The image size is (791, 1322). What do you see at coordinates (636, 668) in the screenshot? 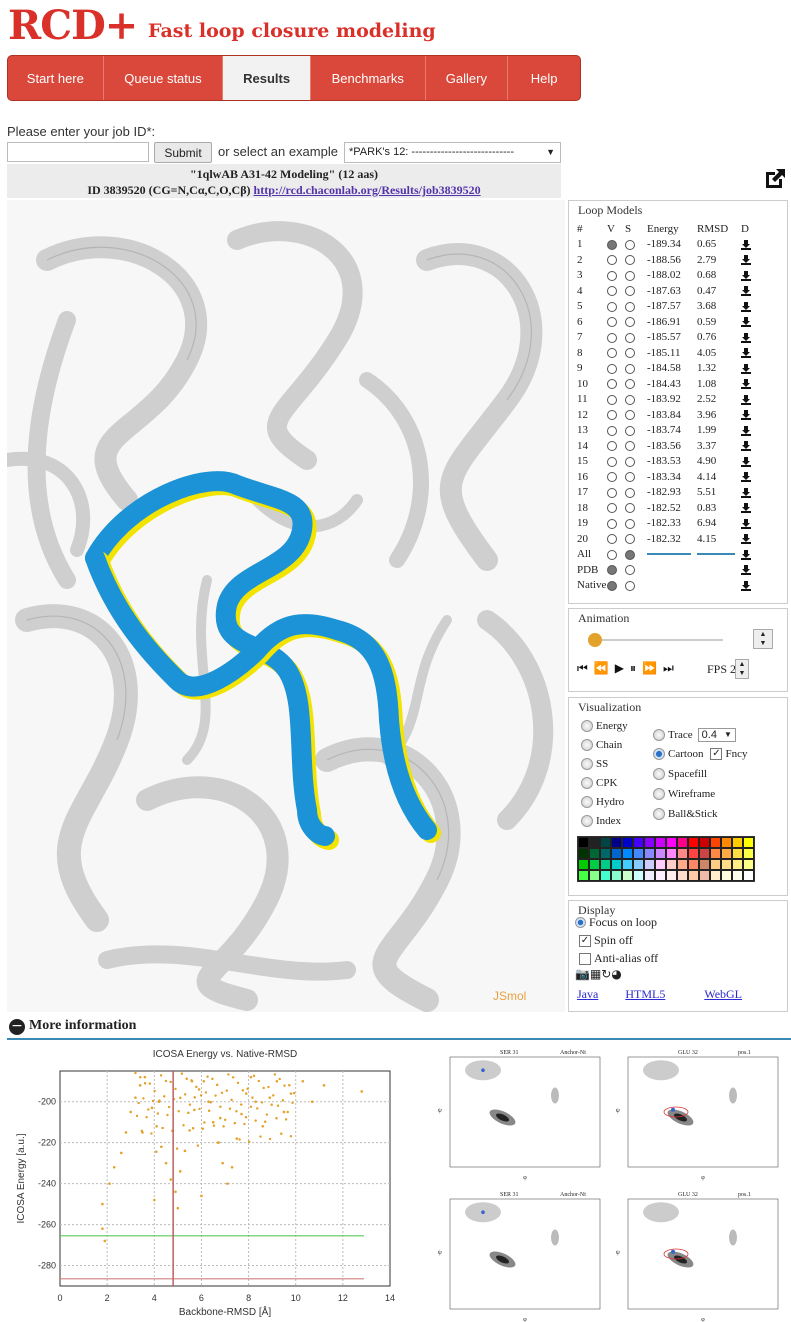
I see `pause-icon: ⏸` at bounding box center [636, 668].